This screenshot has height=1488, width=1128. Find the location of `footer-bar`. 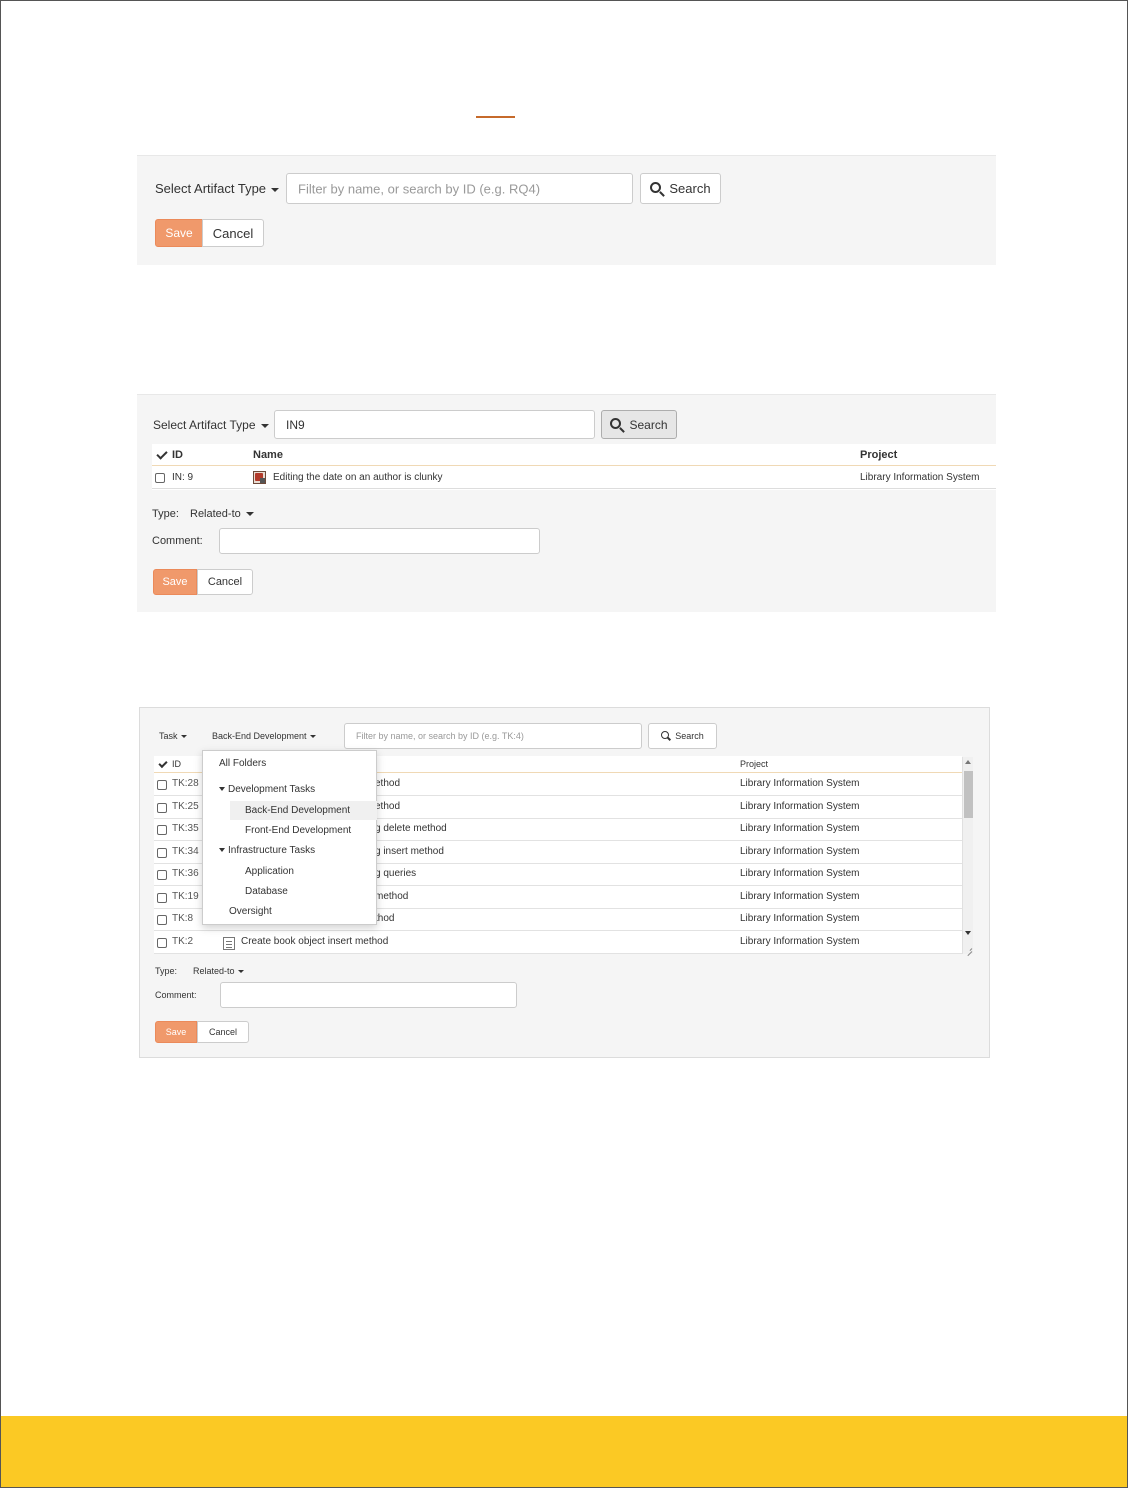

footer-bar is located at coordinates (564, 1451).